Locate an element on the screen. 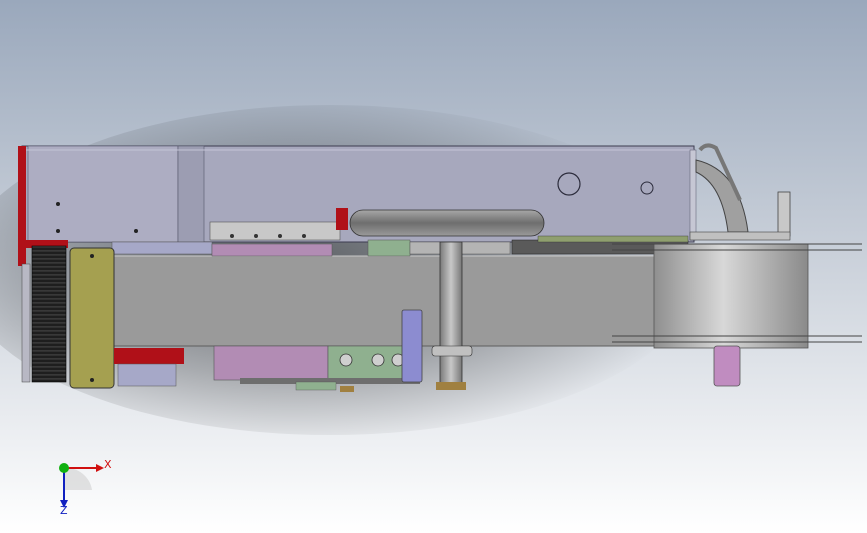 The height and width of the screenshot is (533, 867). blue-pin is located at coordinates (412, 346).